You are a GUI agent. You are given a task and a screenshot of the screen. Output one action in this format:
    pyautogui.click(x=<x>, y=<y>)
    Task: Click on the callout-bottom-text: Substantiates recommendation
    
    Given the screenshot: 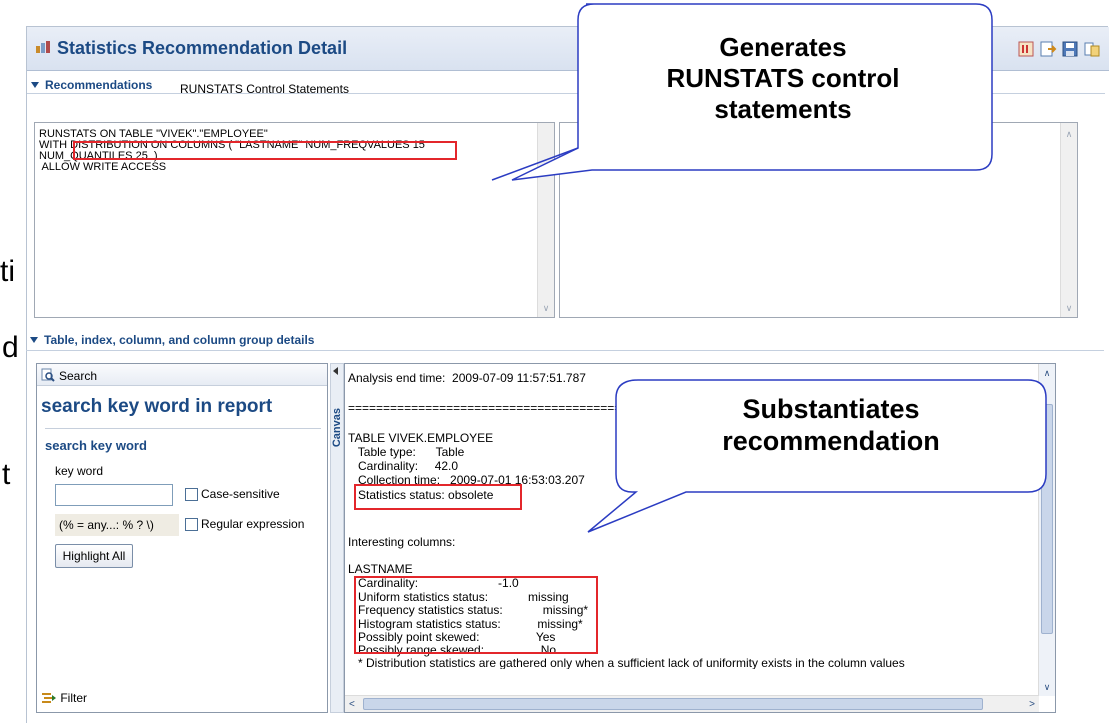 What is the action you would take?
    pyautogui.click(x=831, y=425)
    